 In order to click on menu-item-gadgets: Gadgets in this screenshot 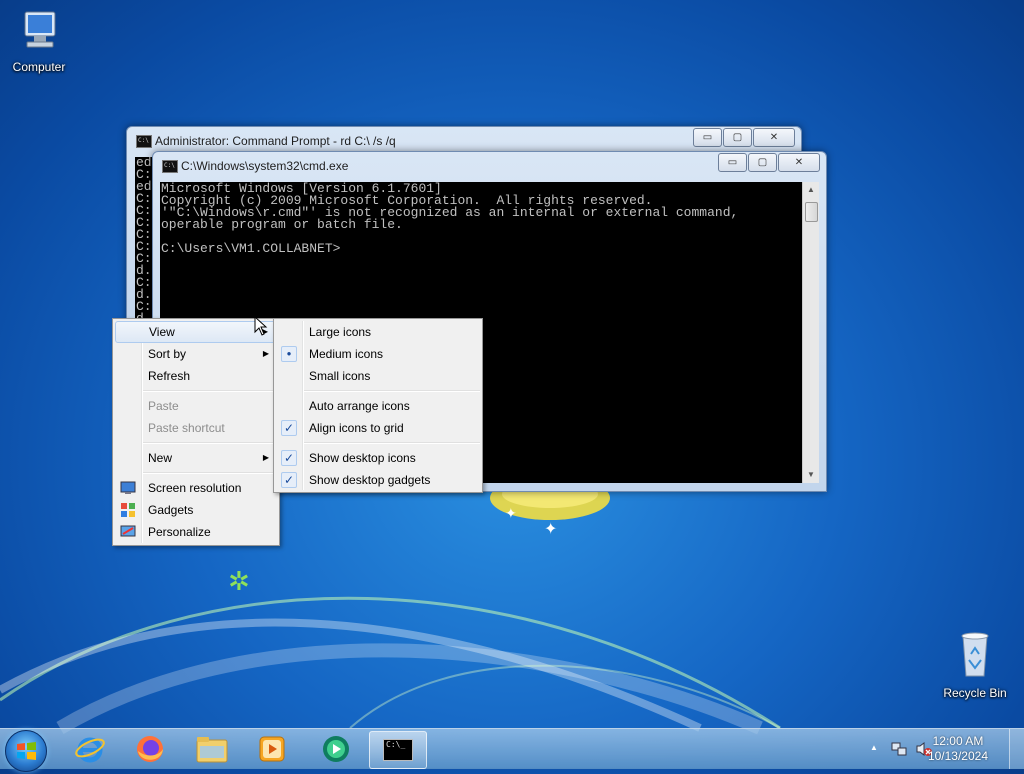, I will do `click(196, 510)`.